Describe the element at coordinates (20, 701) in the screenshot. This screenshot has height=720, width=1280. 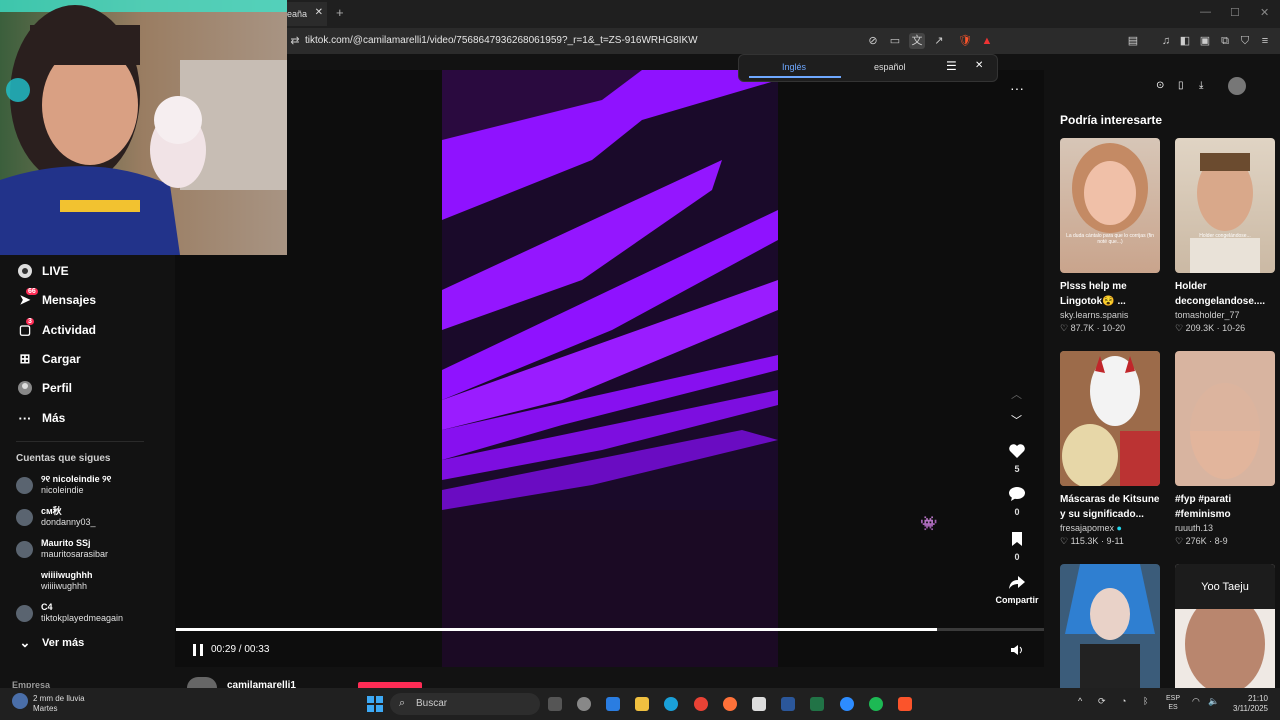
I see `weather-icon` at that location.